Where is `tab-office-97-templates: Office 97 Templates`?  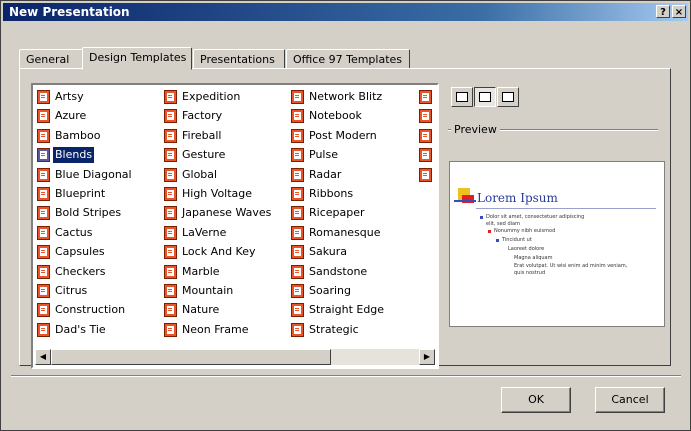
tab-office-97-templates: Office 97 Templates is located at coordinates (348, 59).